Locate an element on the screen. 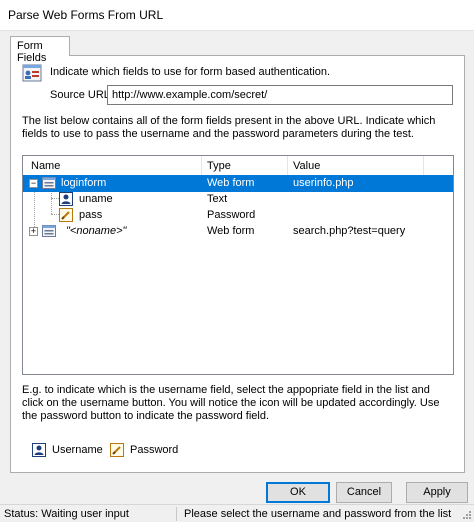  source-url-input is located at coordinates (280, 95).